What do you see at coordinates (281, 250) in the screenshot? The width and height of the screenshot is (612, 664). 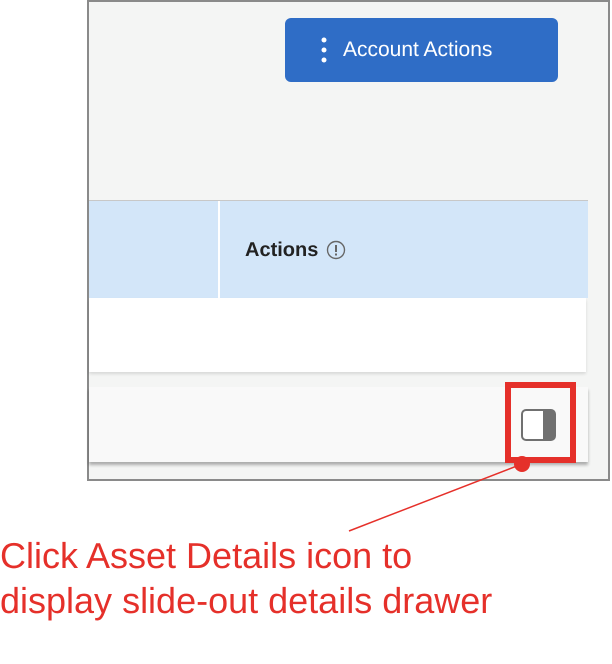 I see `column-header: Actions` at bounding box center [281, 250].